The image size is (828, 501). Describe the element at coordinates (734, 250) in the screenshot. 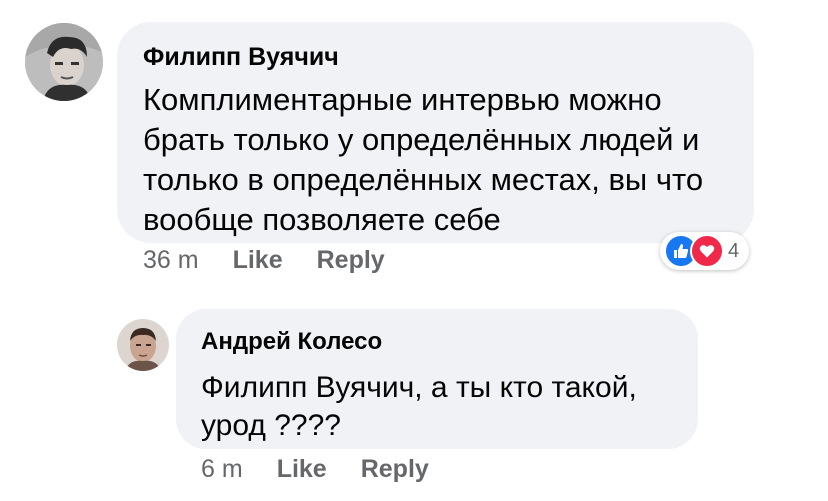

I see `reaction-count: 4` at that location.